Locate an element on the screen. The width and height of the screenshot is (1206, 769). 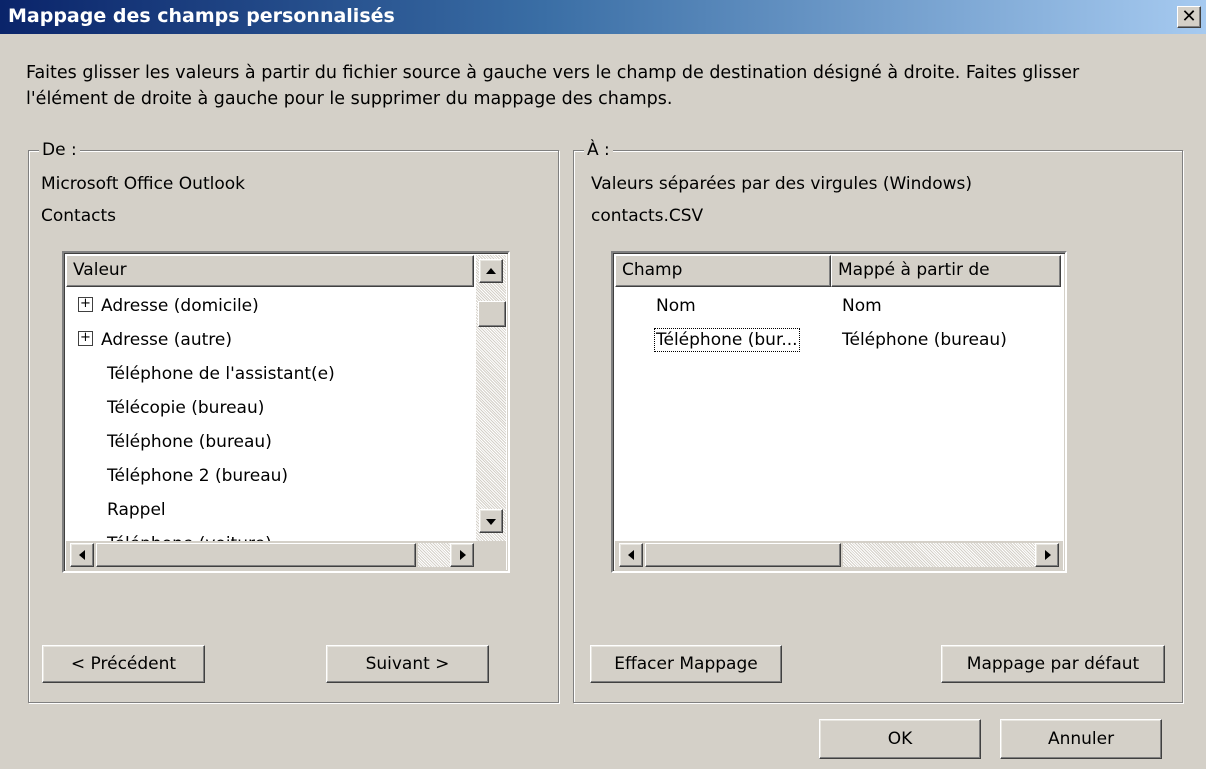
list-item: Téléphone (bureau) is located at coordinates (189, 442).